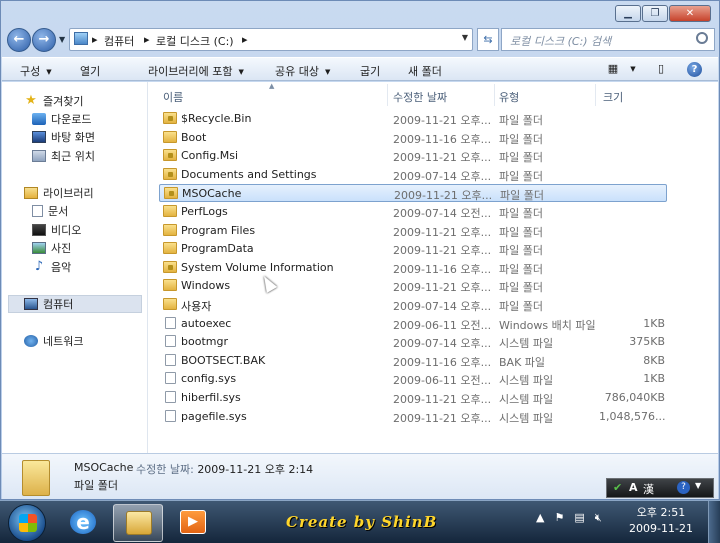 The image size is (720, 543). What do you see at coordinates (370, 71) in the screenshot?
I see `burn-button: 굽기` at bounding box center [370, 71].